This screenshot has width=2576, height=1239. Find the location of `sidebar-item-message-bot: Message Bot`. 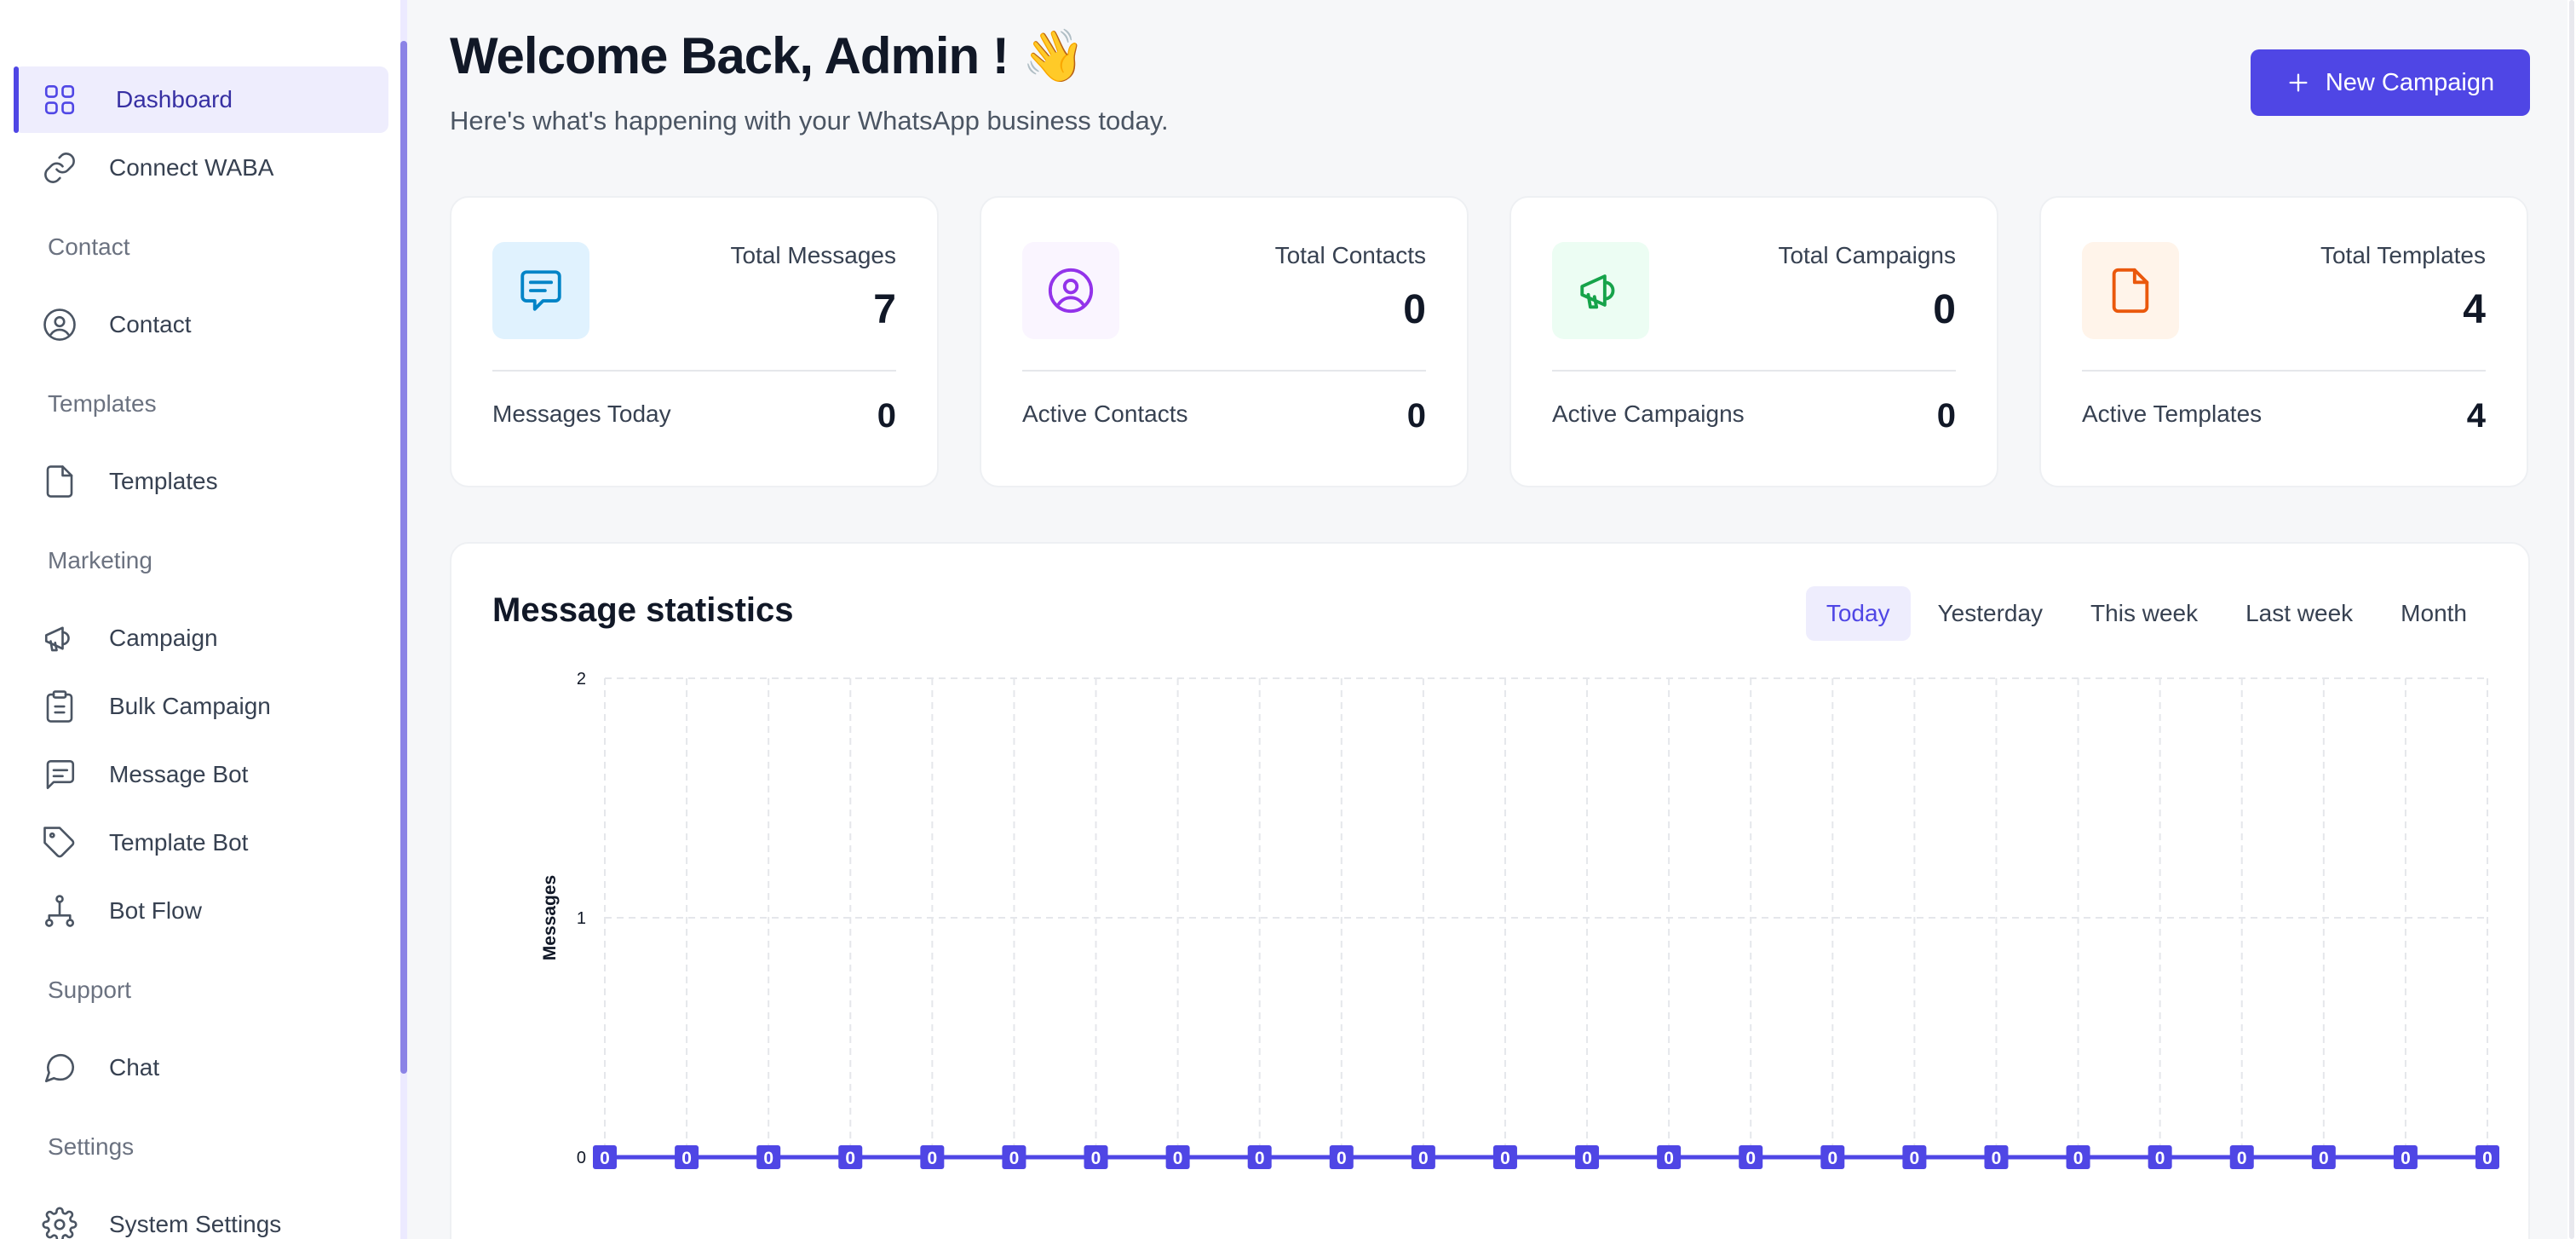

sidebar-item-message-bot: Message Bot is located at coordinates (201, 774).